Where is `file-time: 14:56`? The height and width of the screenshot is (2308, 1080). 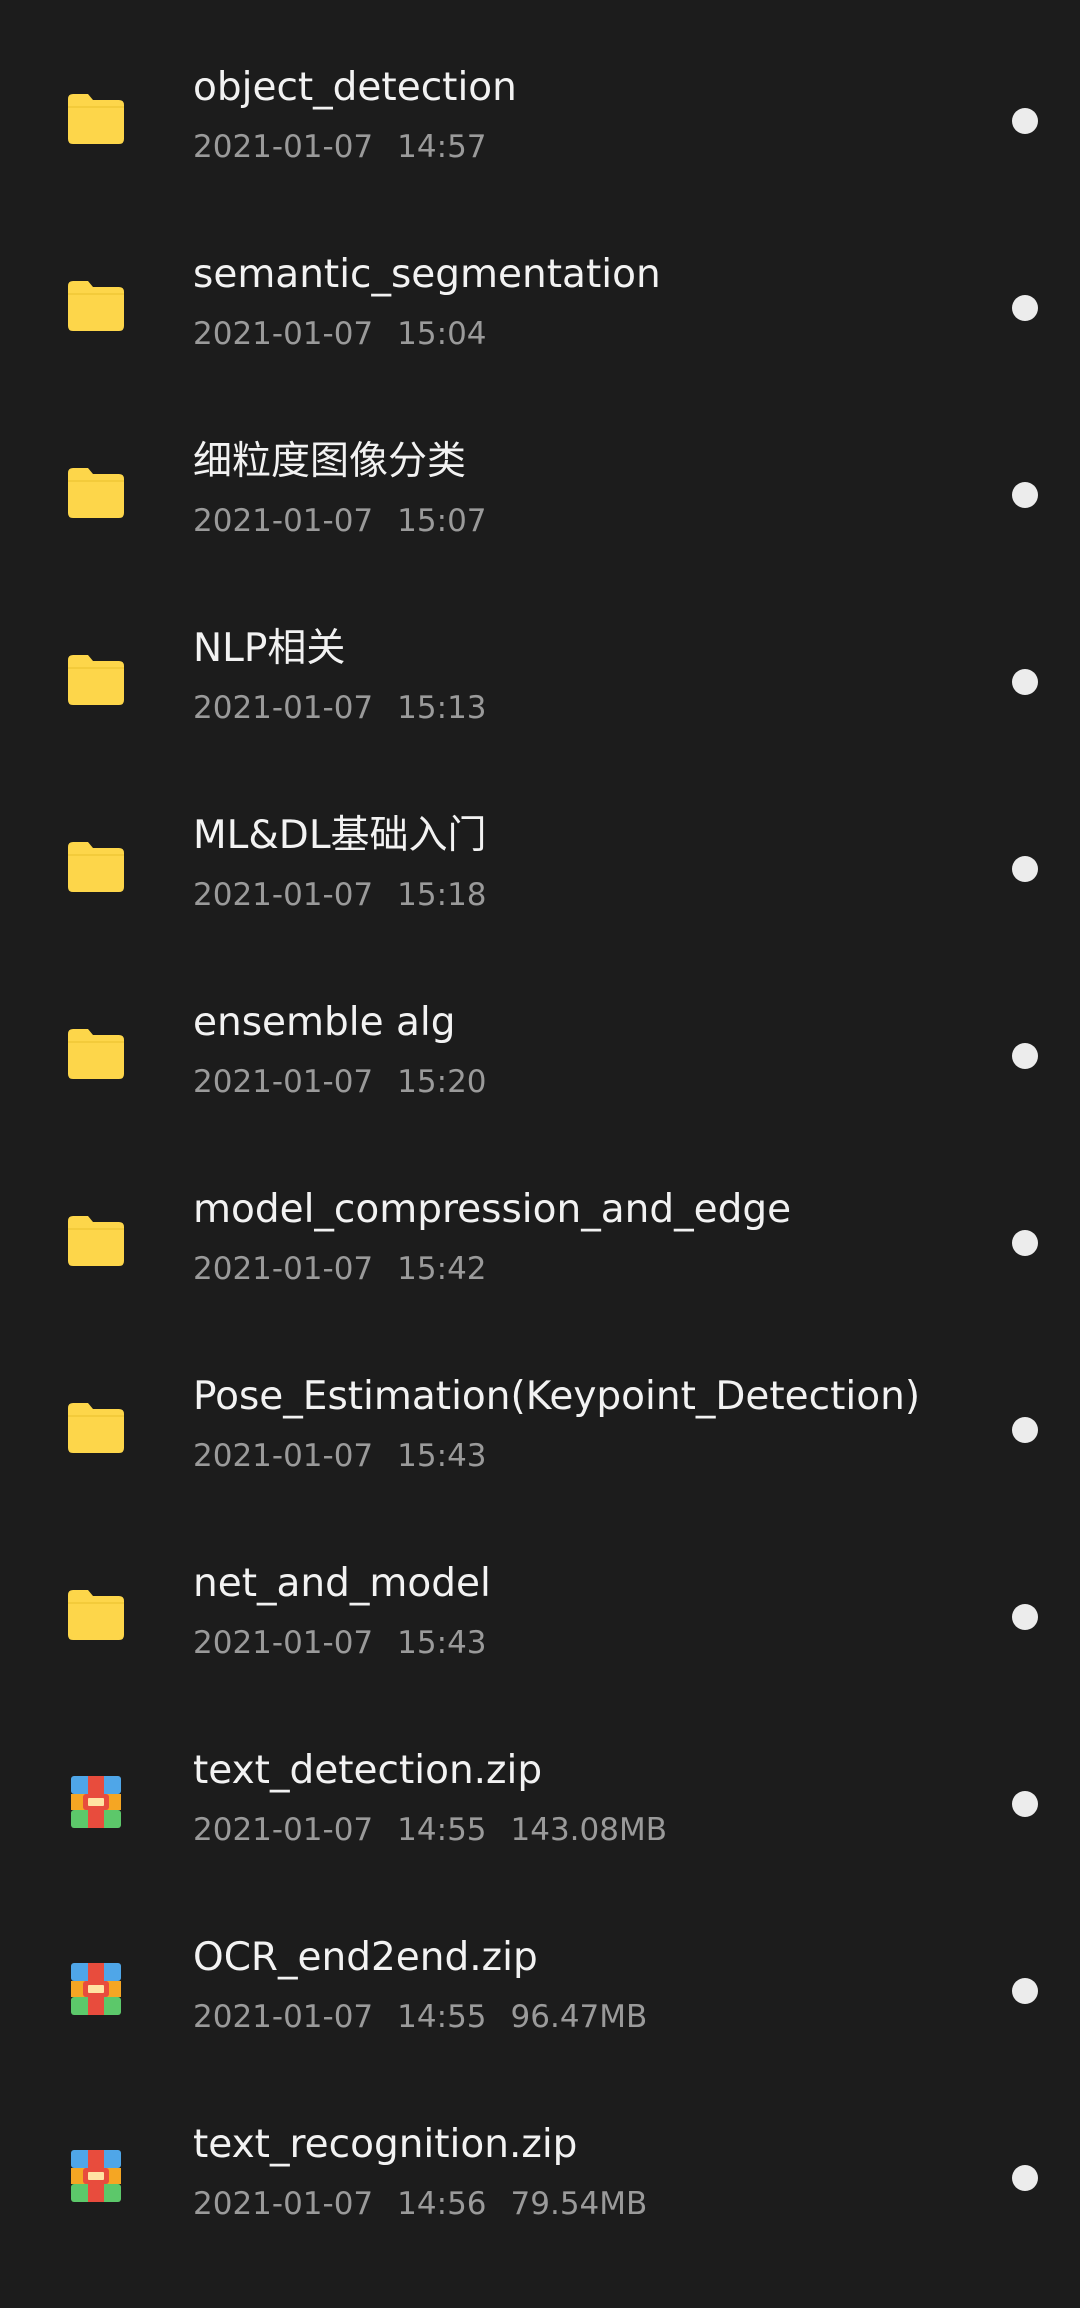
file-time: 14:56 is located at coordinates (442, 2204).